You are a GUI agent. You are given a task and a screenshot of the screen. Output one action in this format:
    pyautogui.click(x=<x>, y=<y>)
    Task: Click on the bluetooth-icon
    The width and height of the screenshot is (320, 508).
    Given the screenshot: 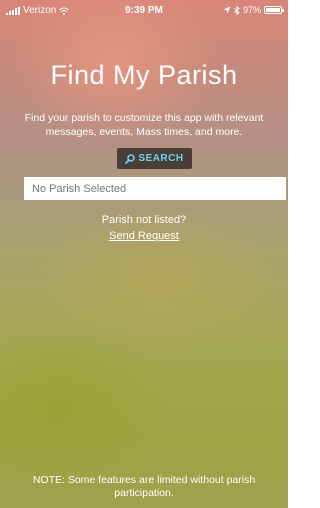 What is the action you would take?
    pyautogui.click(x=237, y=10)
    